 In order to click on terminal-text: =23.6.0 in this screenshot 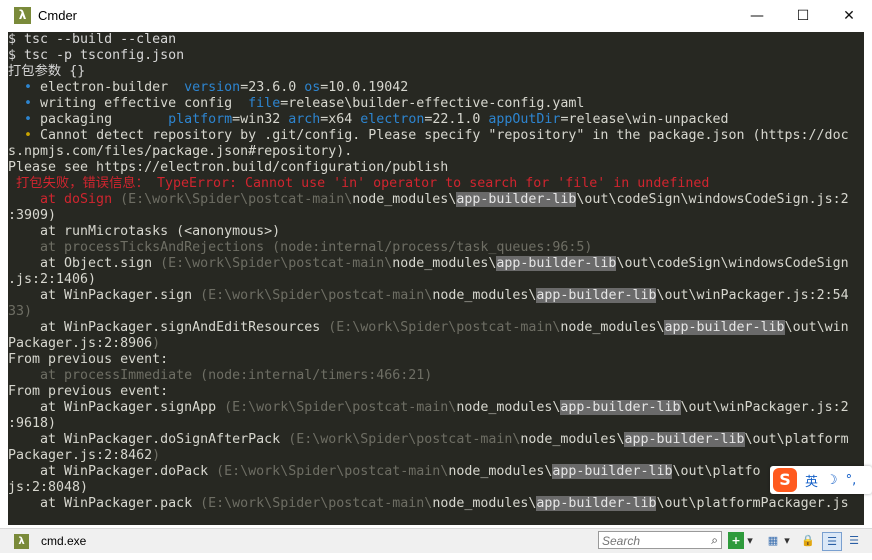, I will do `click(272, 87)`.